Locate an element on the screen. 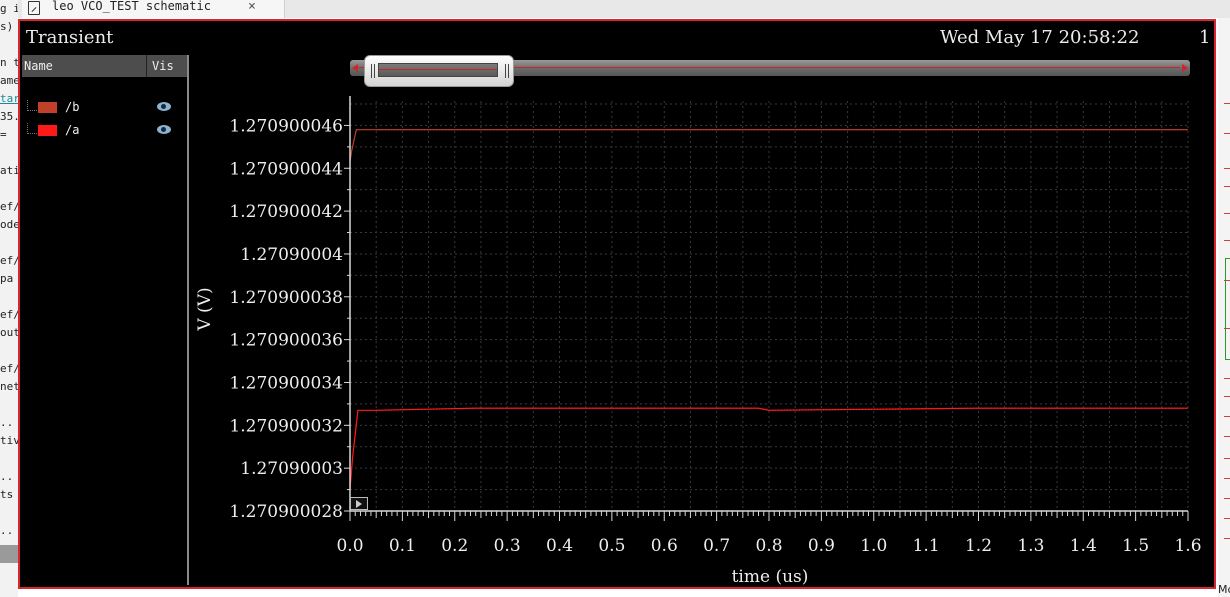 This screenshot has height=597, width=1230. right-strip-text: Mc is located at coordinates (1224, 589).